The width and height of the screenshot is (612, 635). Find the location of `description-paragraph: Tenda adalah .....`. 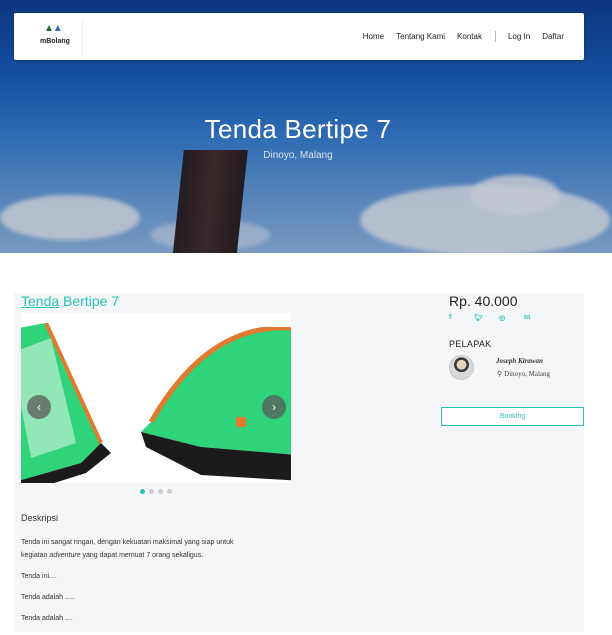

description-paragraph: Tenda adalah ..... is located at coordinates (48, 597).